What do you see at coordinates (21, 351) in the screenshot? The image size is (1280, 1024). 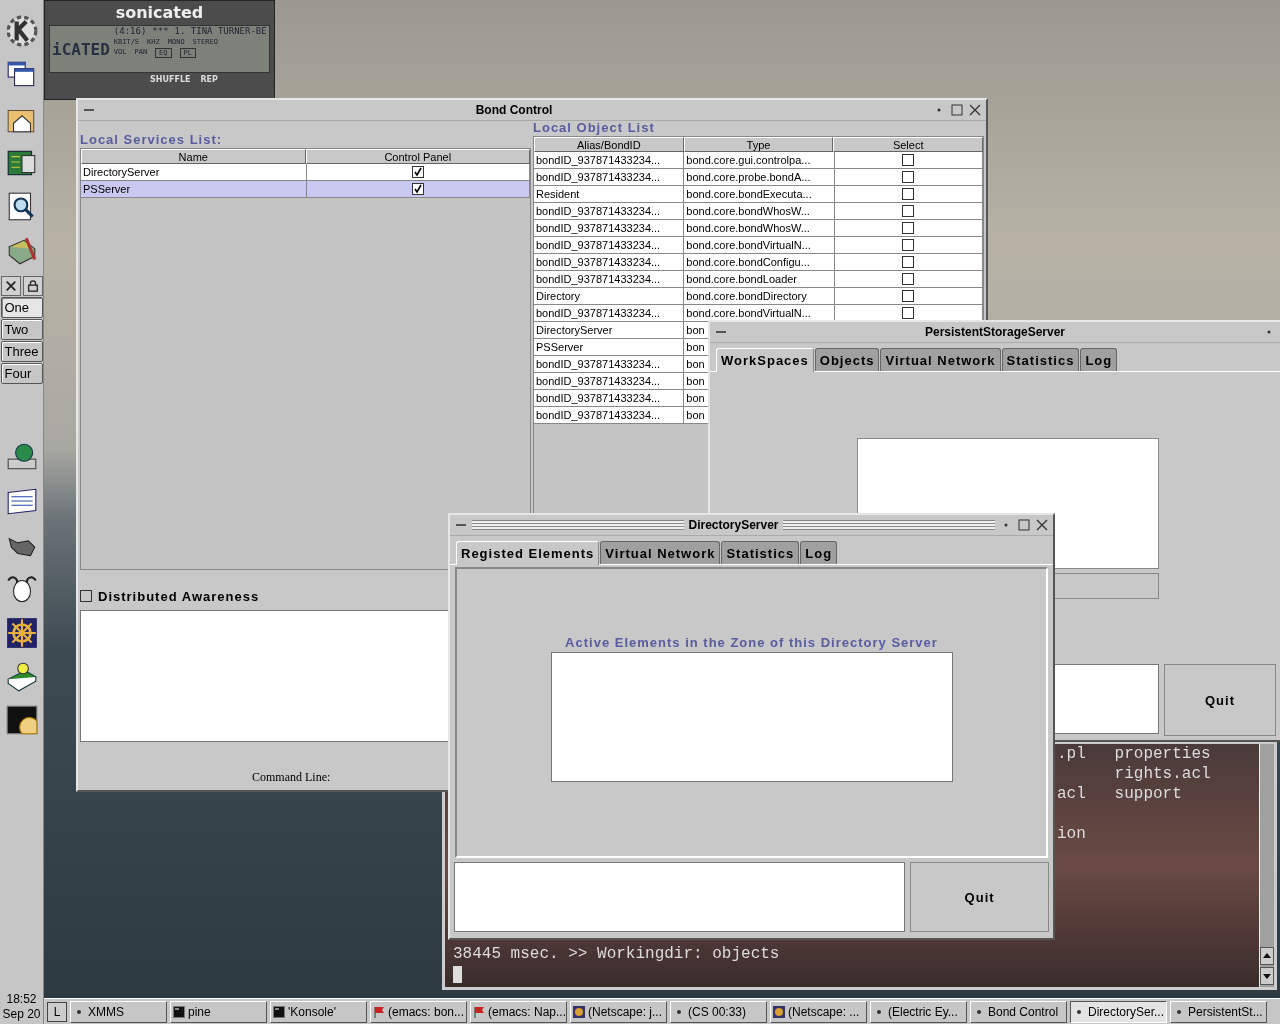 I see `desktop-button: Three` at bounding box center [21, 351].